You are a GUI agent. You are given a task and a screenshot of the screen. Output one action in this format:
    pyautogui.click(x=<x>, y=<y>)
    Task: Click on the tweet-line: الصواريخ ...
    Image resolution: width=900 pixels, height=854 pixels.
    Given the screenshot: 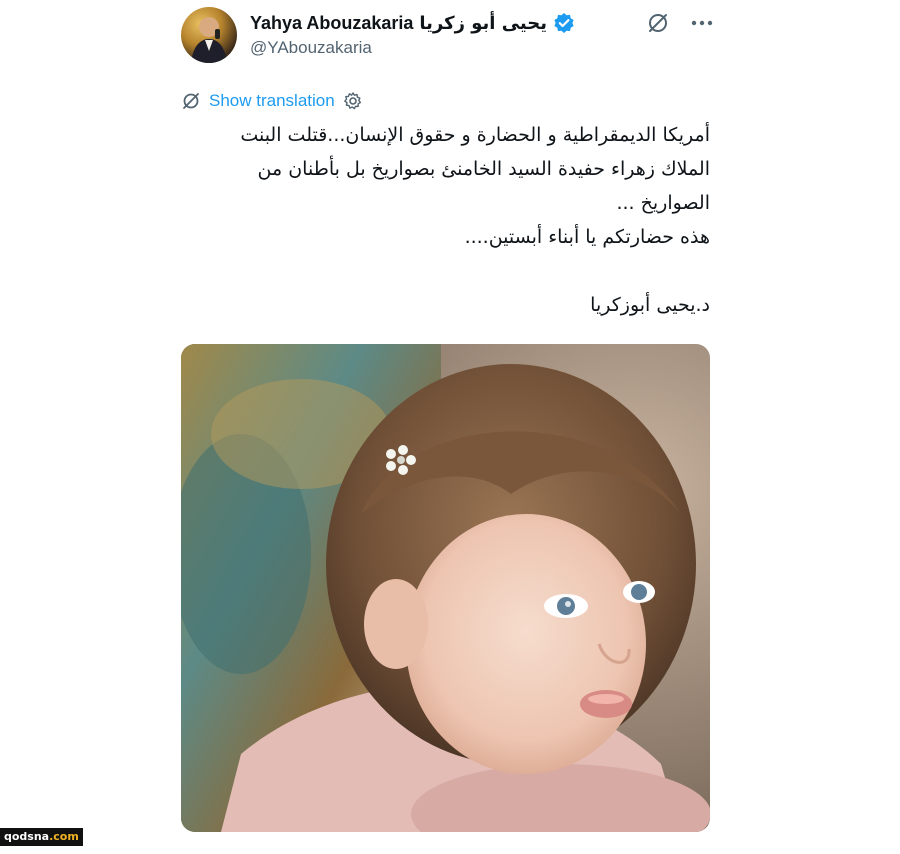 What is the action you would take?
    pyautogui.click(x=663, y=203)
    